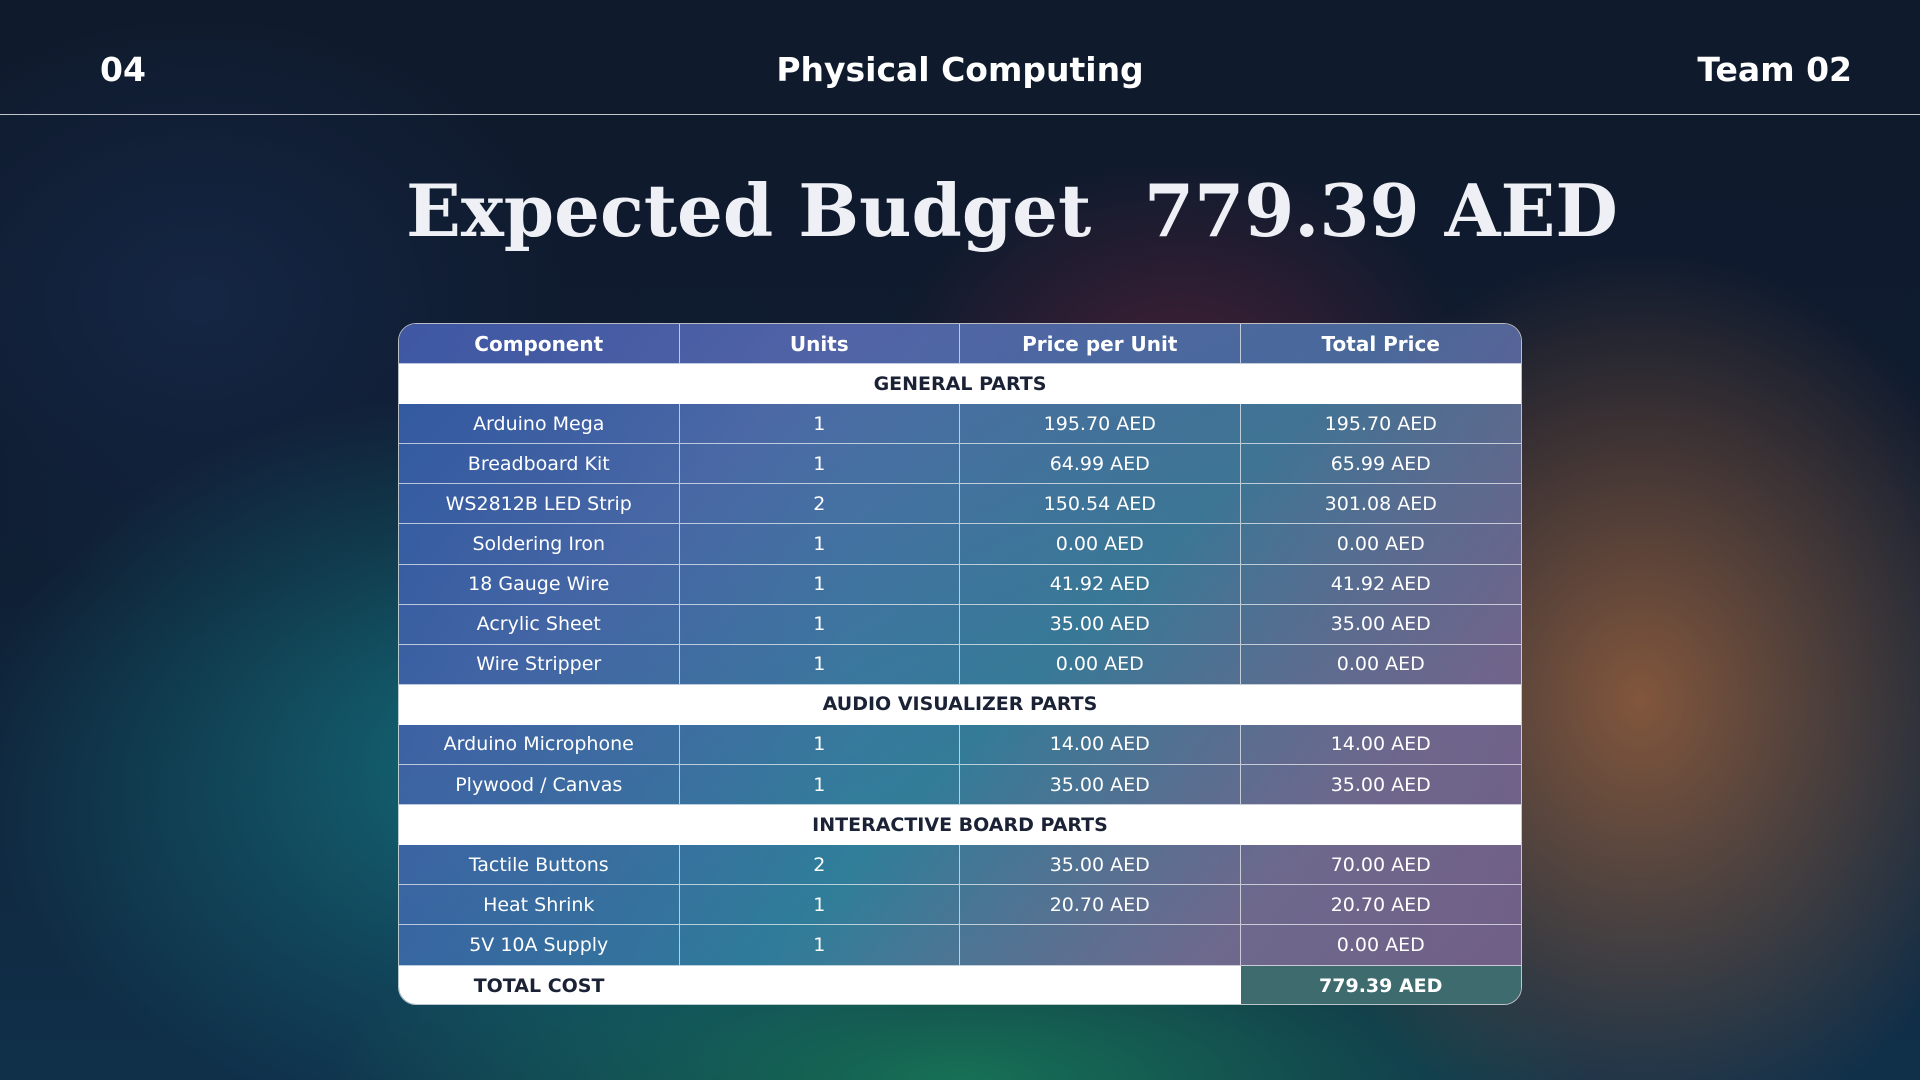 Image resolution: width=1920 pixels, height=1080 pixels. Describe the element at coordinates (539, 985) in the screenshot. I see `total-label: TOTAL COST` at that location.